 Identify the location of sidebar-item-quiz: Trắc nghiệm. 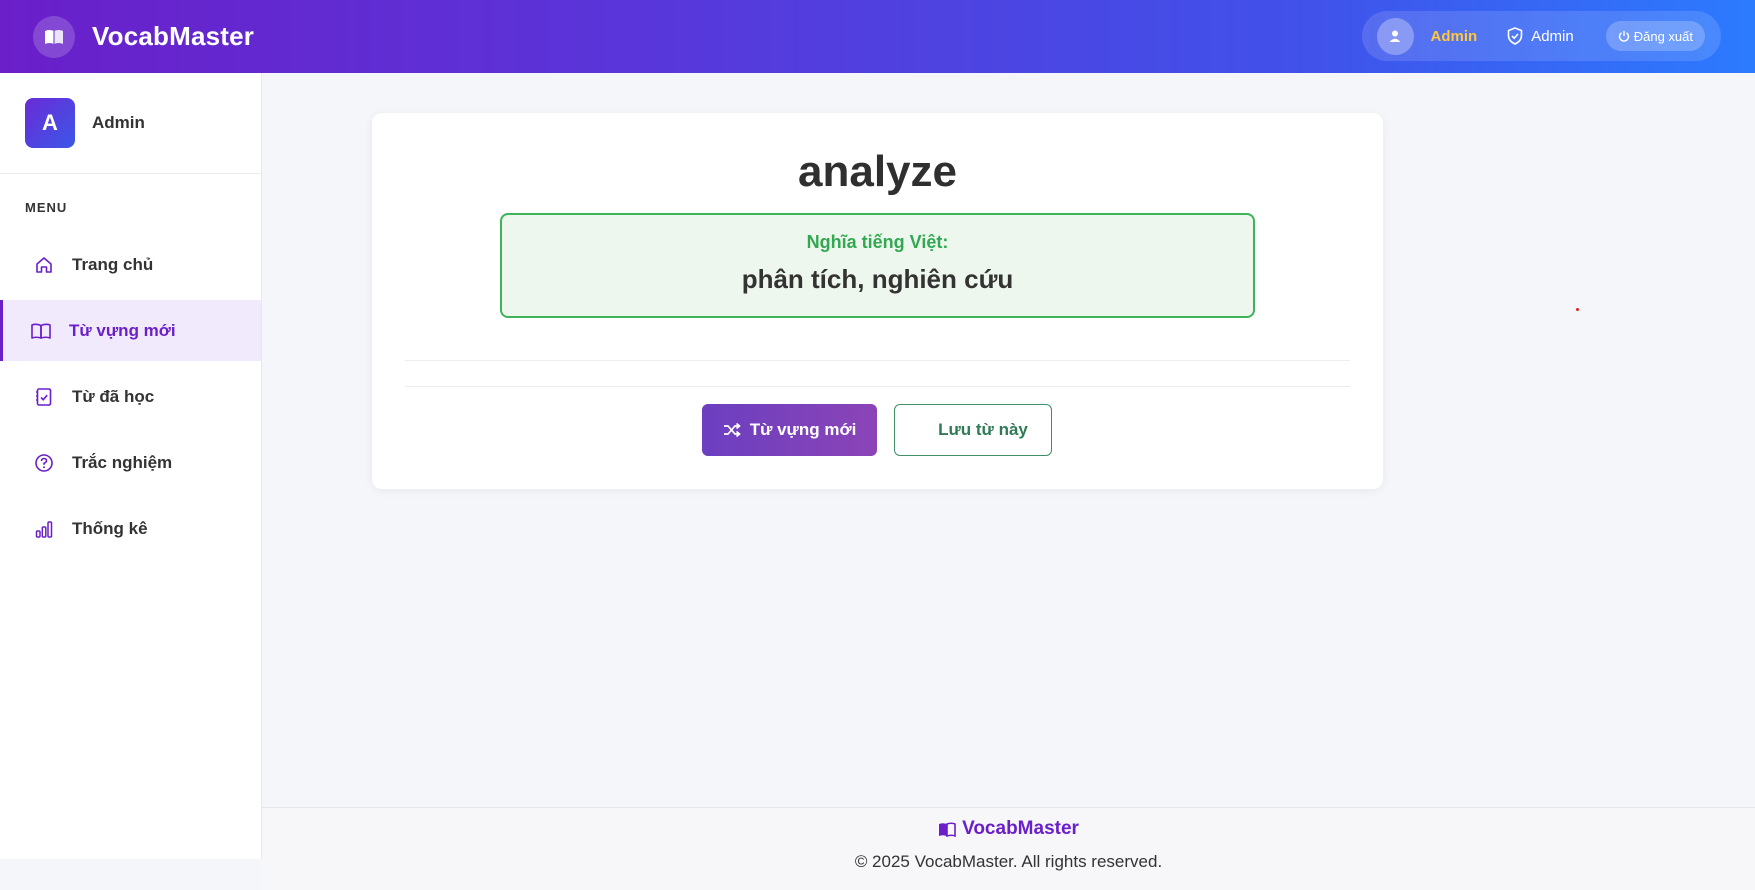
(130, 462).